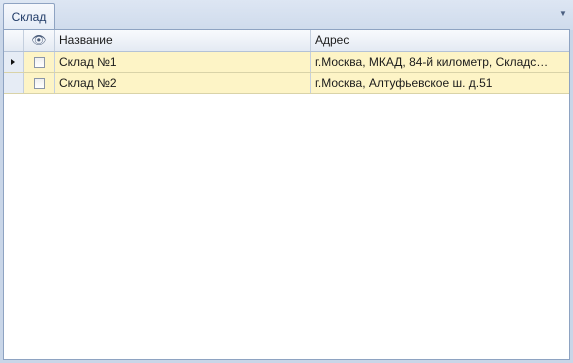 Image resolution: width=573 pixels, height=363 pixels. I want to click on cell-name: Склад №2, so click(183, 83).